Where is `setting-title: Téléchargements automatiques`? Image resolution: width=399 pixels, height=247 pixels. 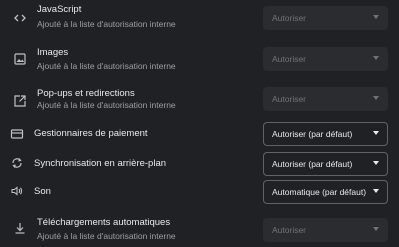 setting-title: Téléchargements automatiques is located at coordinates (104, 222).